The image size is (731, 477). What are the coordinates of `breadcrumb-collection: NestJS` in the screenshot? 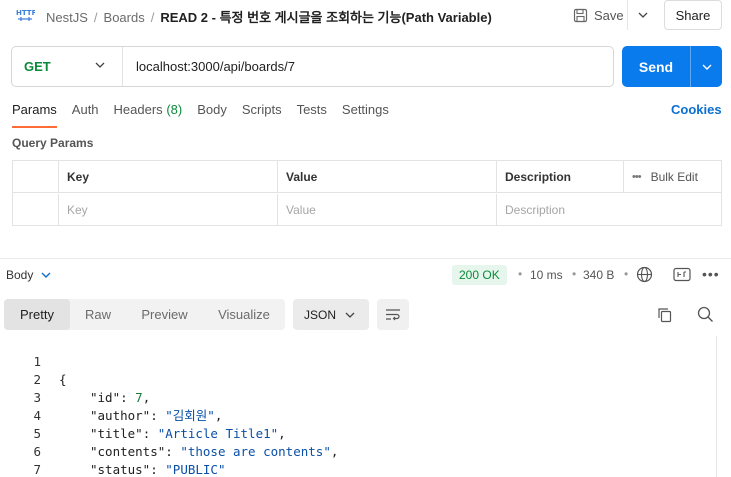 It's located at (67, 17).